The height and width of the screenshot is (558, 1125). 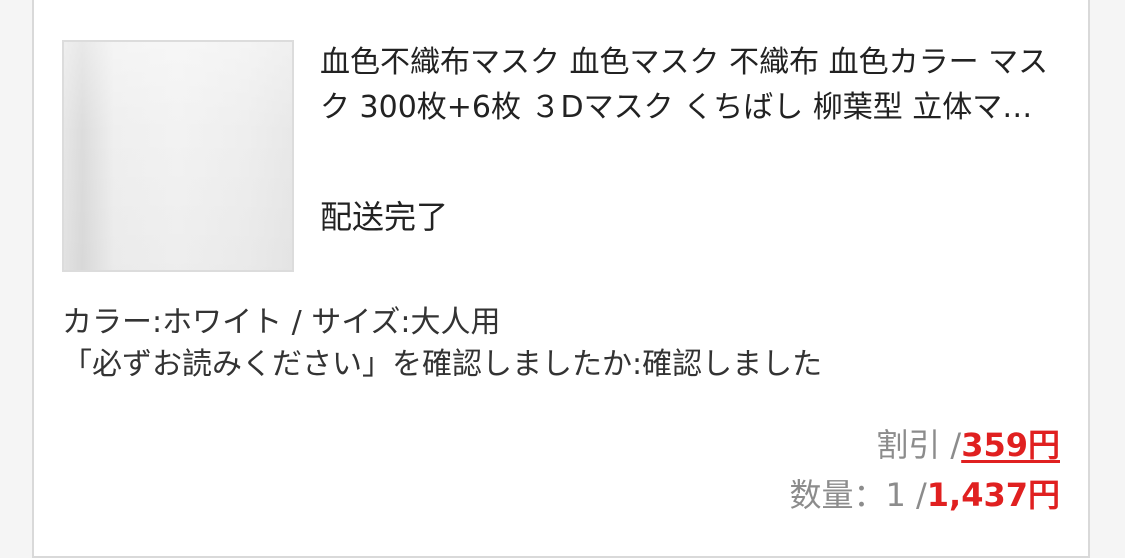 I want to click on product-thumbnail, so click(x=178, y=156).